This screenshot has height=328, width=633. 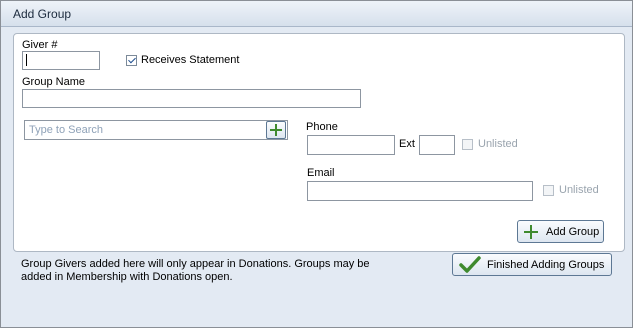 What do you see at coordinates (322, 127) in the screenshot?
I see `phone-label: Phone` at bounding box center [322, 127].